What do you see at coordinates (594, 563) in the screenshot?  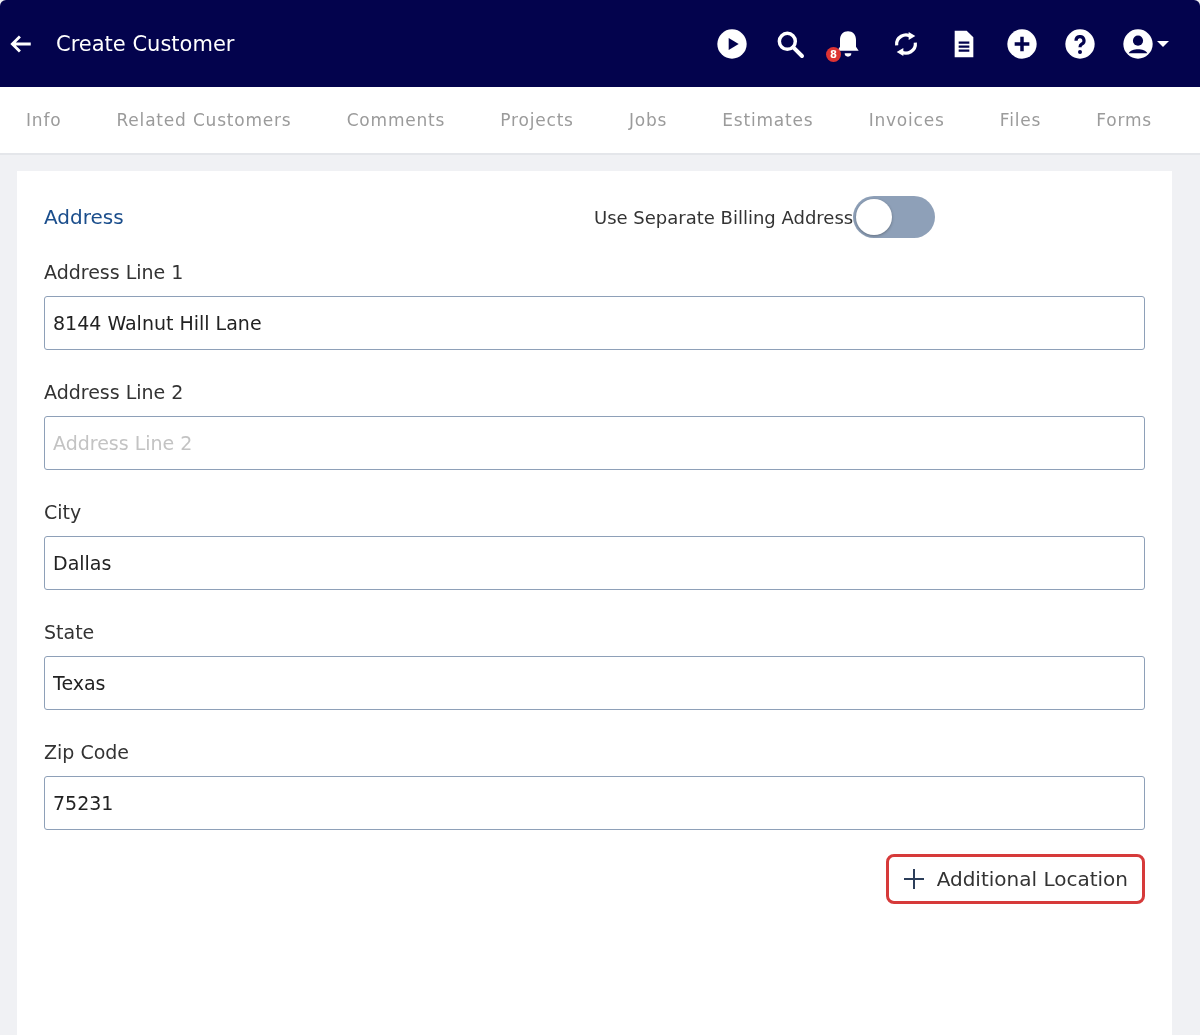 I see `input-field: Dallas` at bounding box center [594, 563].